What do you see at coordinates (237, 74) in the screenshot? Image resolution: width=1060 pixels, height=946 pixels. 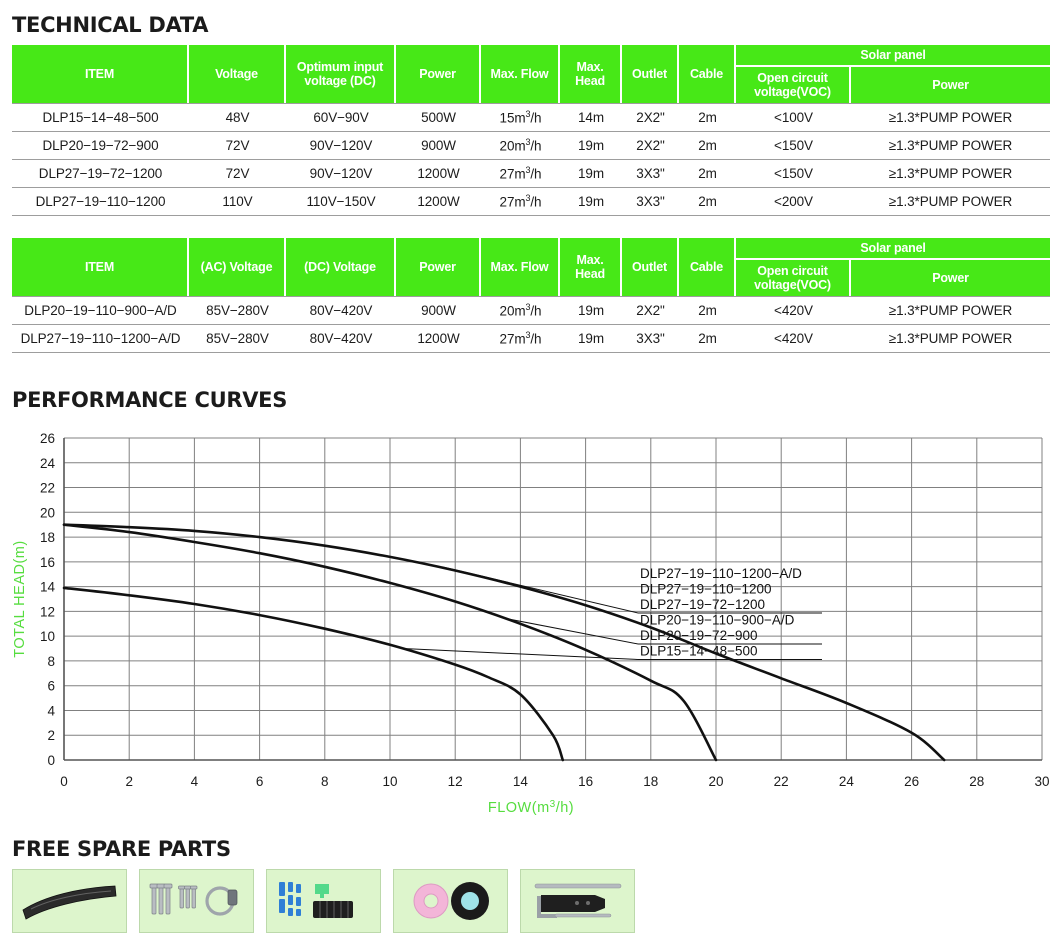 I see `col-header-voltage: Voltage` at bounding box center [237, 74].